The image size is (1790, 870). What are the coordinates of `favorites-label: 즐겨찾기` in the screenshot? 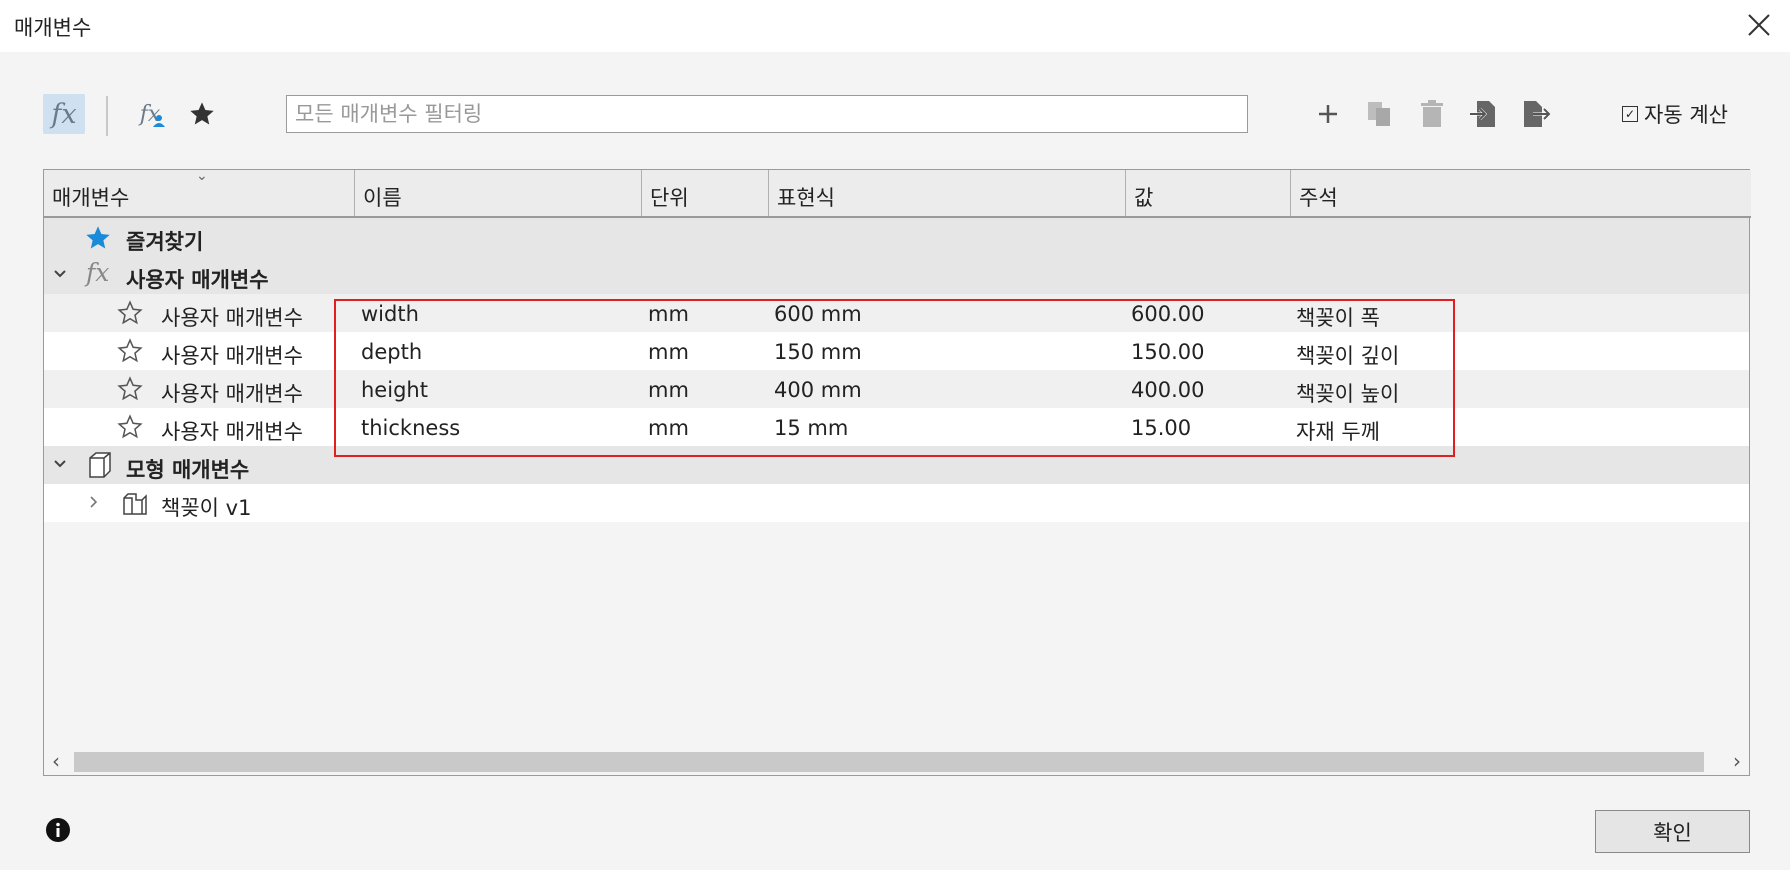 It's located at (165, 242).